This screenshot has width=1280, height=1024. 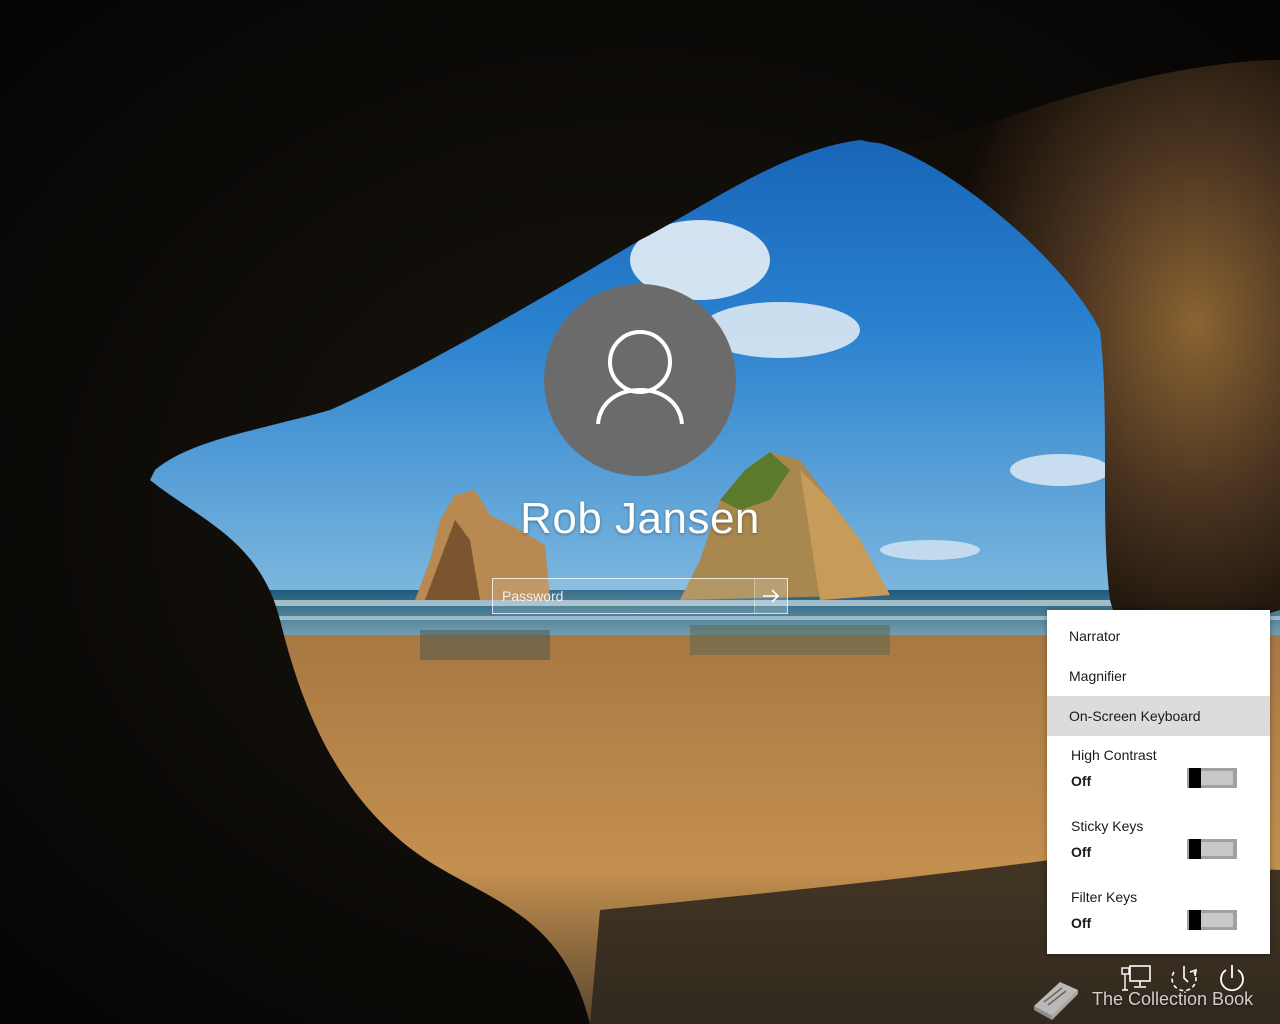 I want to click on user-icon, so click(x=640, y=377).